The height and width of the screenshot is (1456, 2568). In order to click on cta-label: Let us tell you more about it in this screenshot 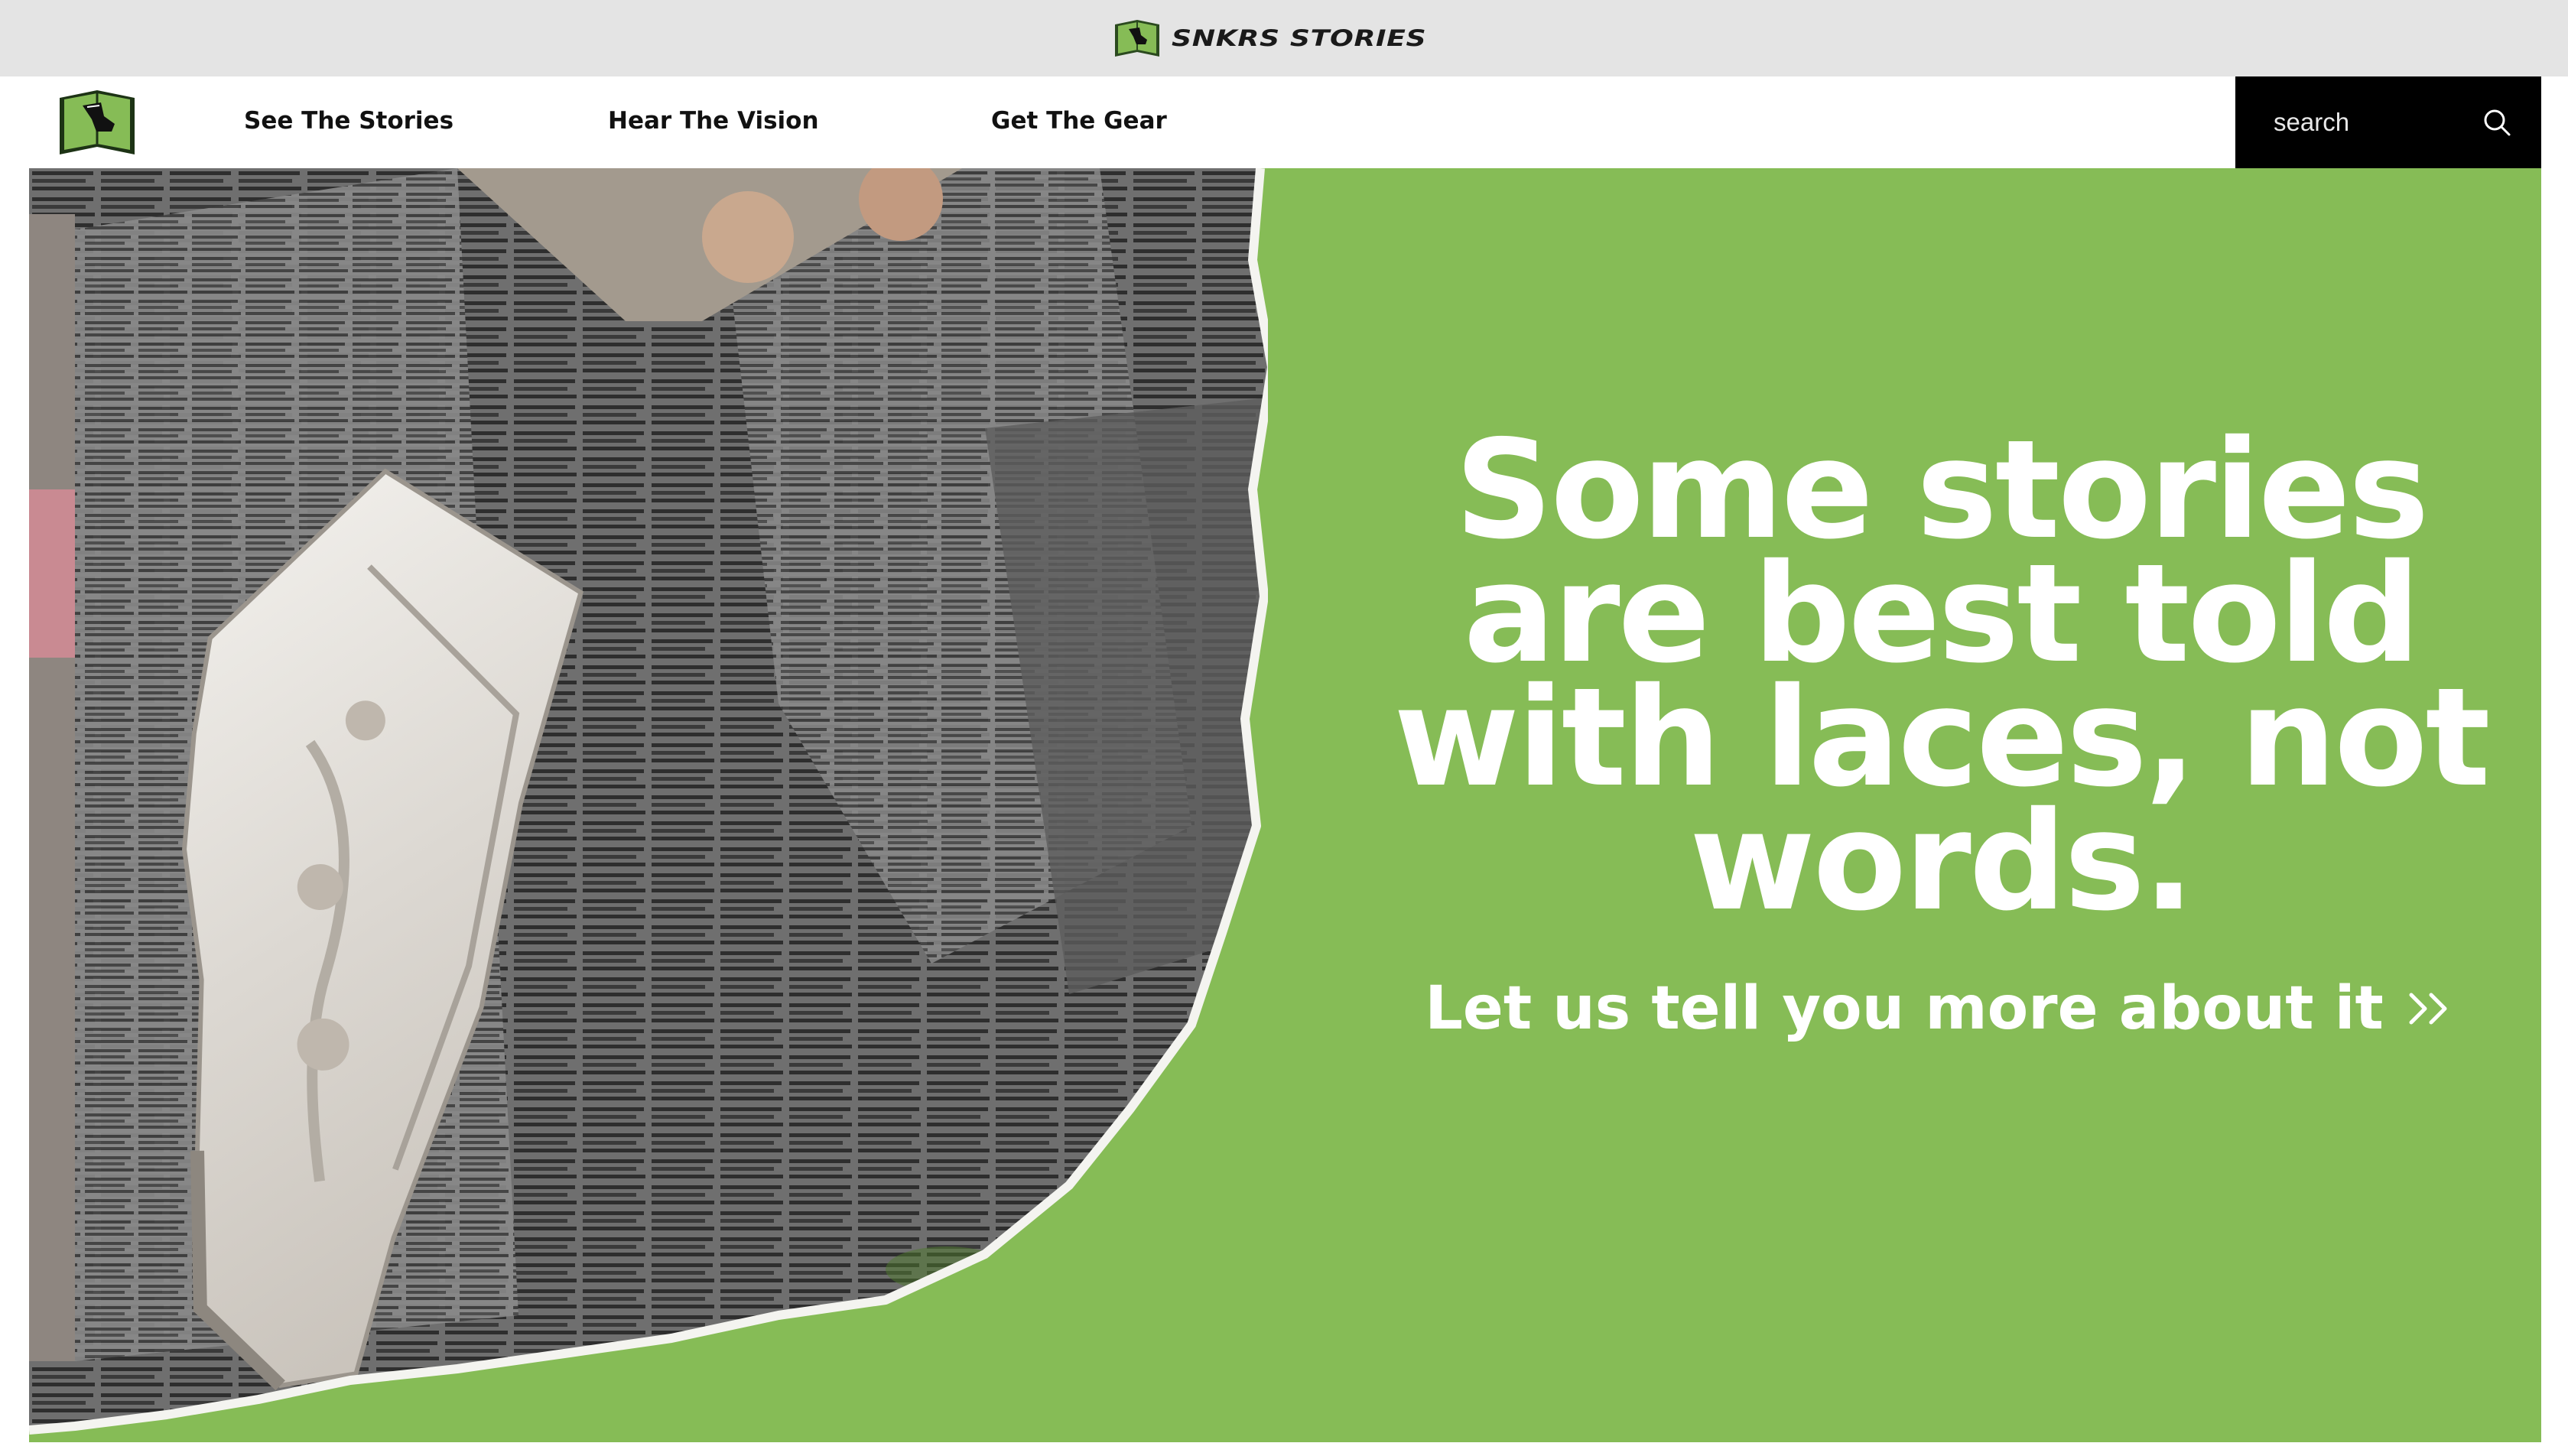, I will do `click(1904, 1008)`.